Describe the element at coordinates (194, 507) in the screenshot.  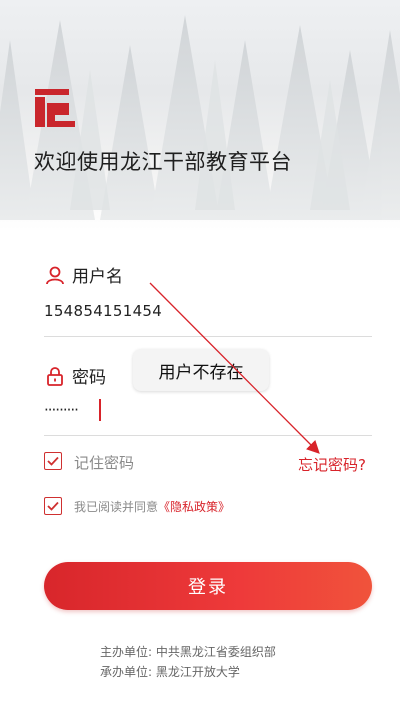
I see `privacy-policy-link: 《隐私政策》` at that location.